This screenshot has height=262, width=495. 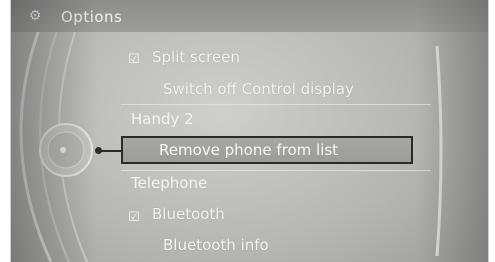 I want to click on menu-item-remove-phone: Remove phone from list, so click(x=267, y=150).